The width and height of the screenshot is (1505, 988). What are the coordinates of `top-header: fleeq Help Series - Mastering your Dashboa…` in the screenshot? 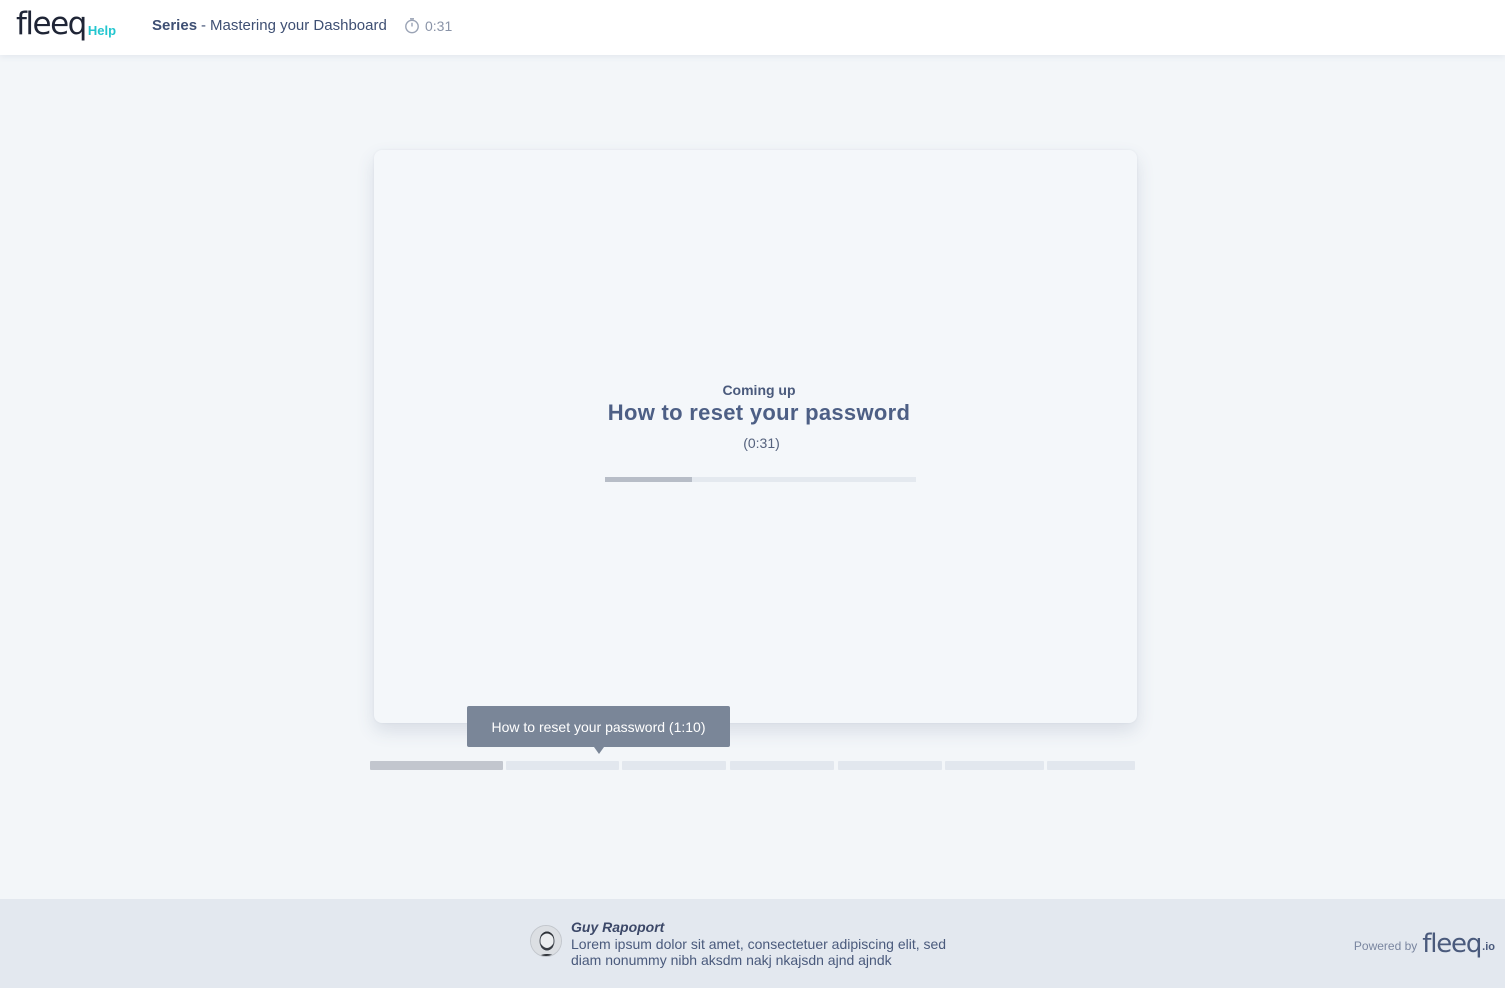 It's located at (752, 27).